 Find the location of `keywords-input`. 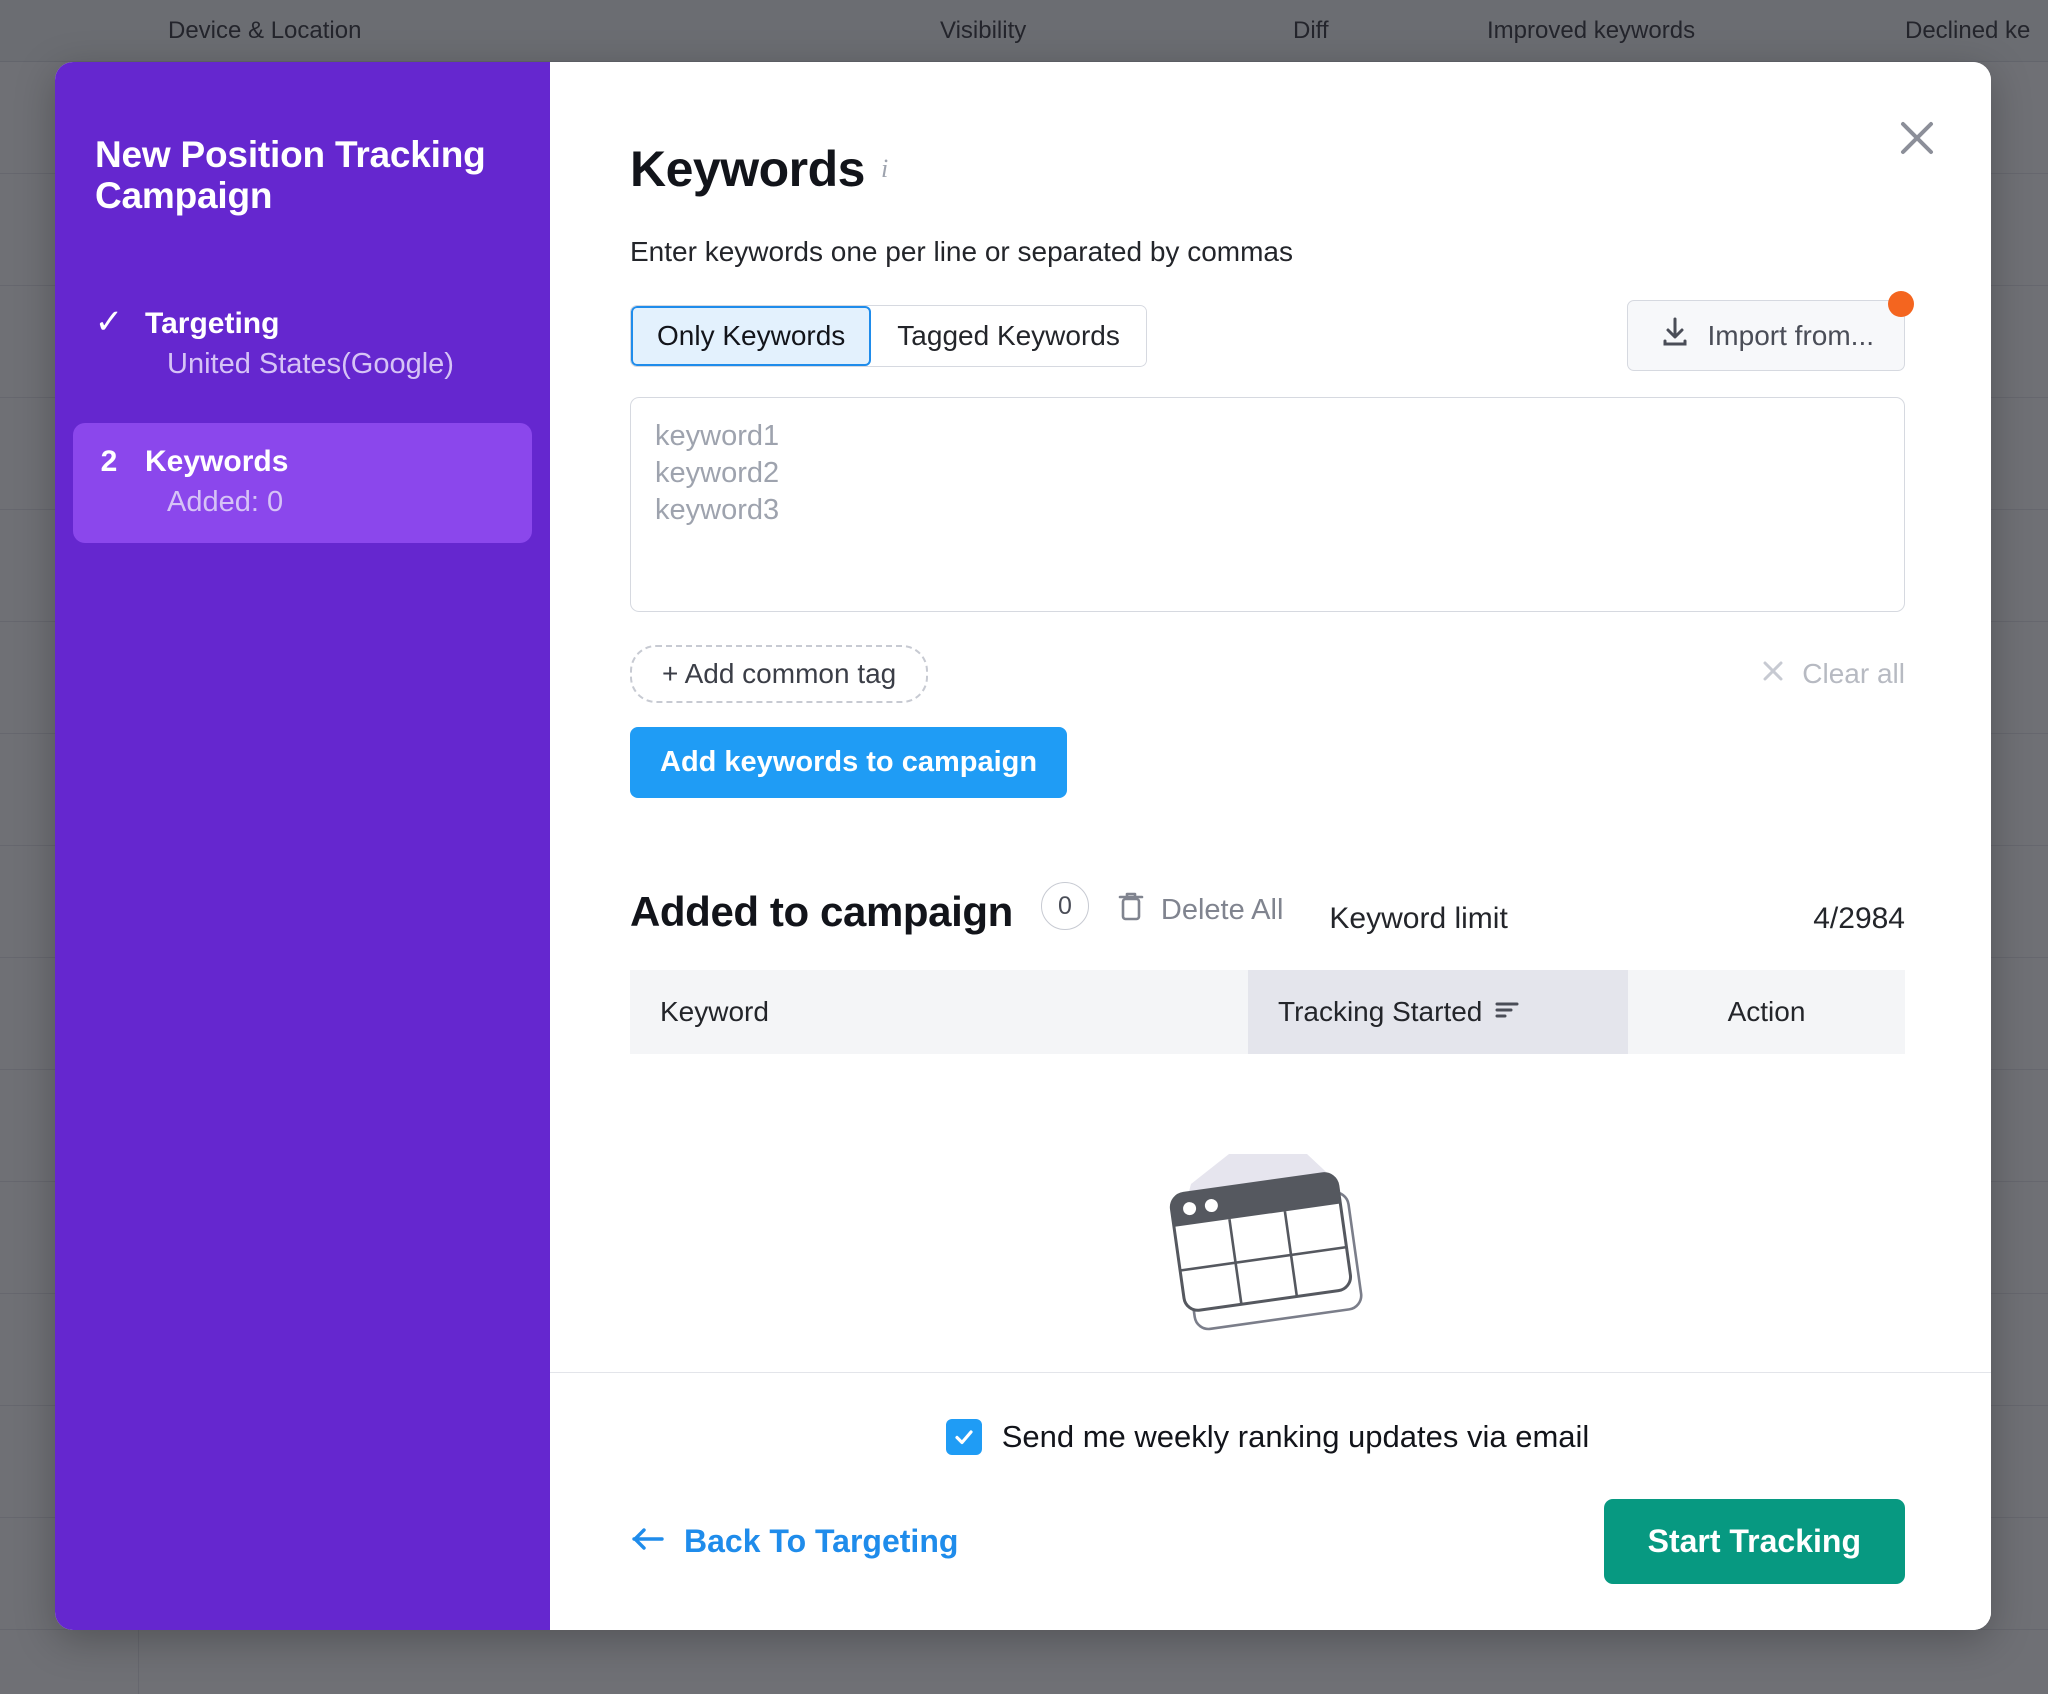

keywords-input is located at coordinates (1267, 504).